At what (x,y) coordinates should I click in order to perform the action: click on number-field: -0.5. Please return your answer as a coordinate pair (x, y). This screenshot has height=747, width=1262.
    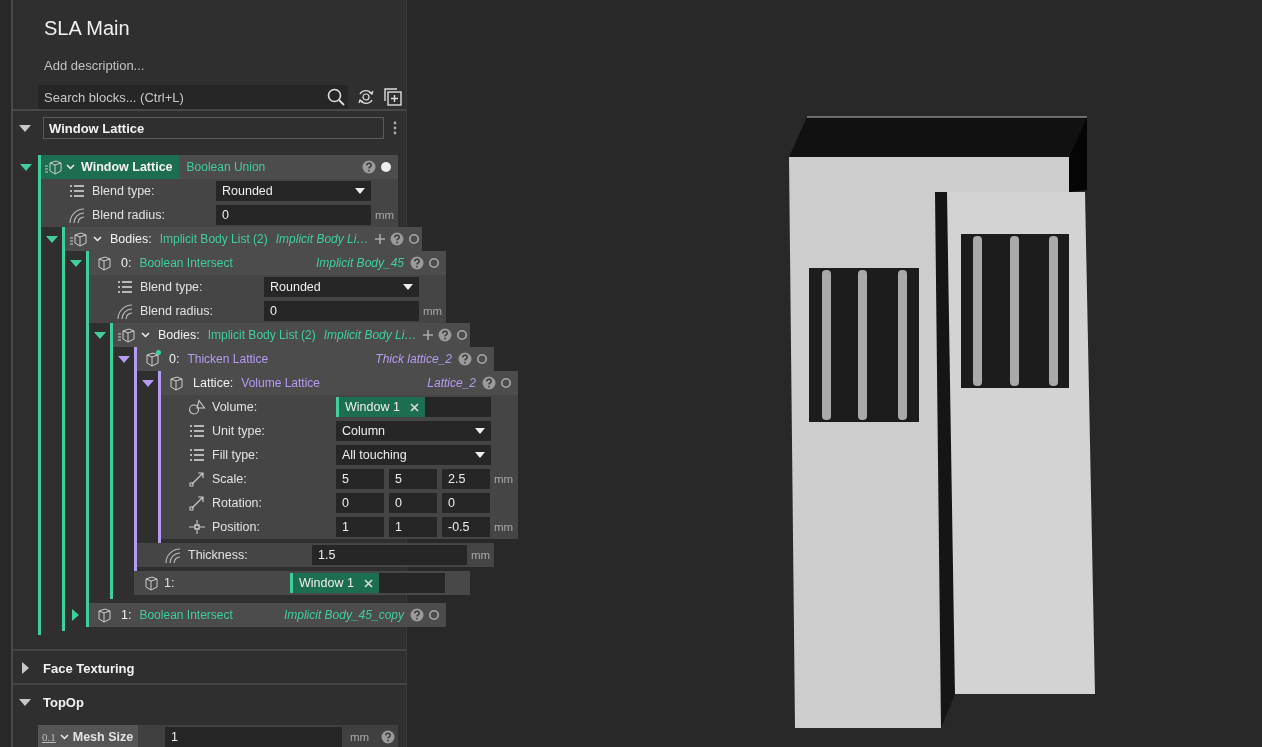
    Looking at the image, I should click on (466, 527).